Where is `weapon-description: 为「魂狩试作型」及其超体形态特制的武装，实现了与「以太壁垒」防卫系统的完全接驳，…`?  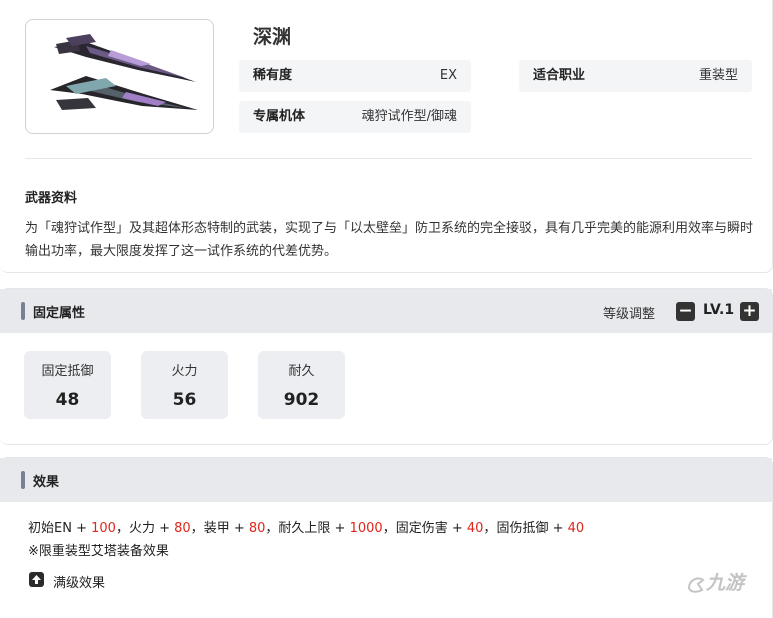
weapon-description: 为「魂狩试作型」及其超体形态特制的武装，实现了与「以太壁垒」防卫系统的完全接驳，… is located at coordinates (389, 240).